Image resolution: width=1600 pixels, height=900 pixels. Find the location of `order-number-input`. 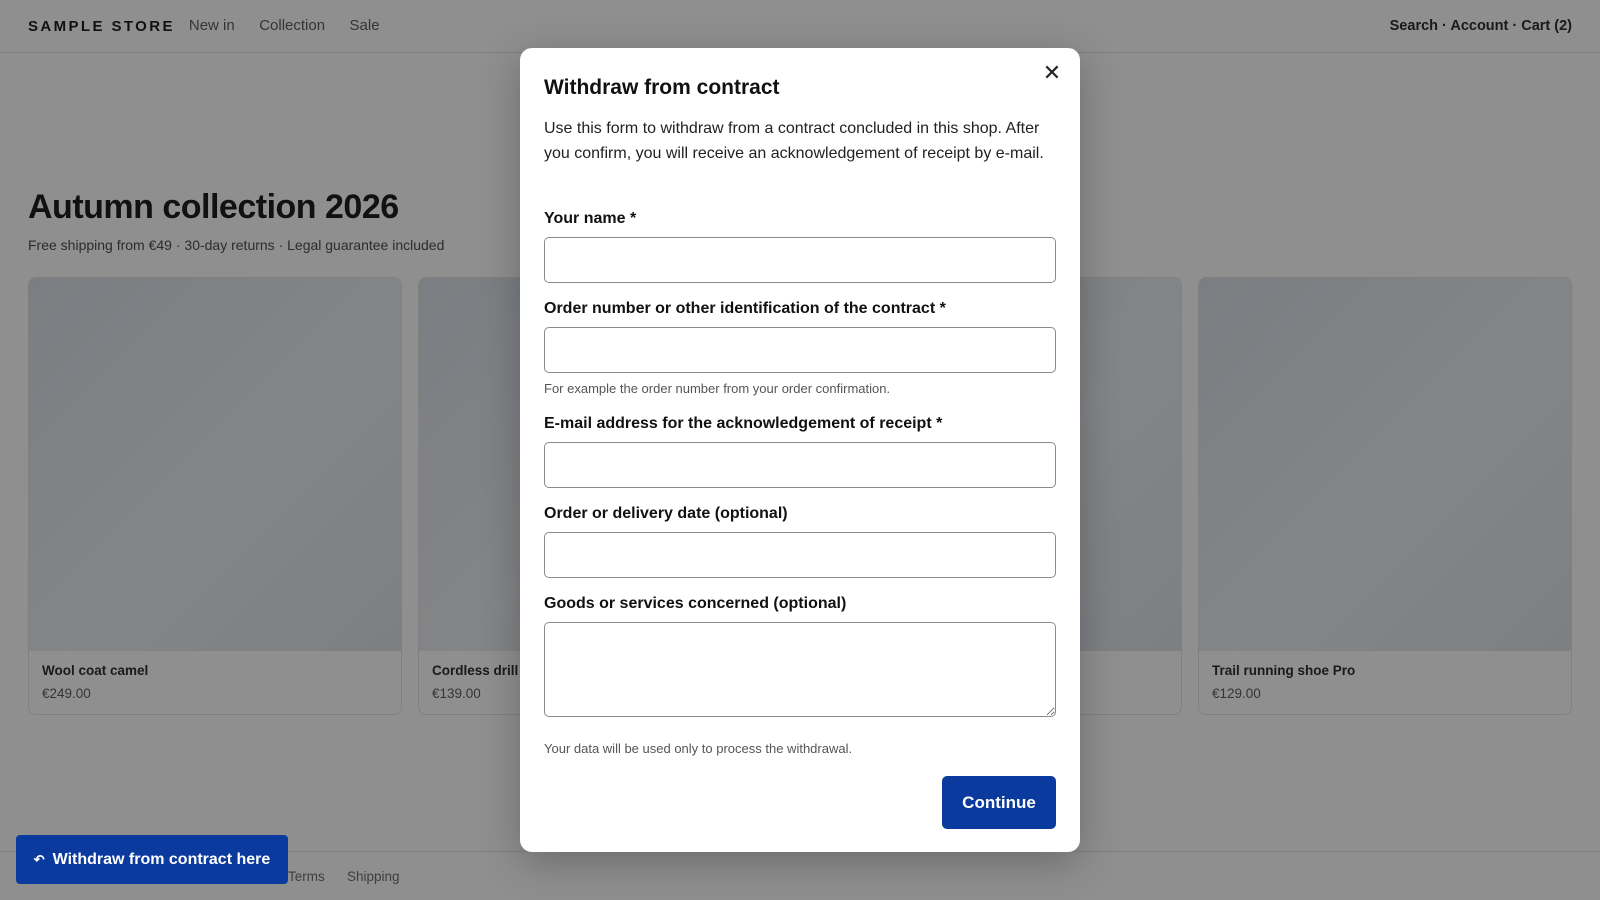

order-number-input is located at coordinates (800, 350).